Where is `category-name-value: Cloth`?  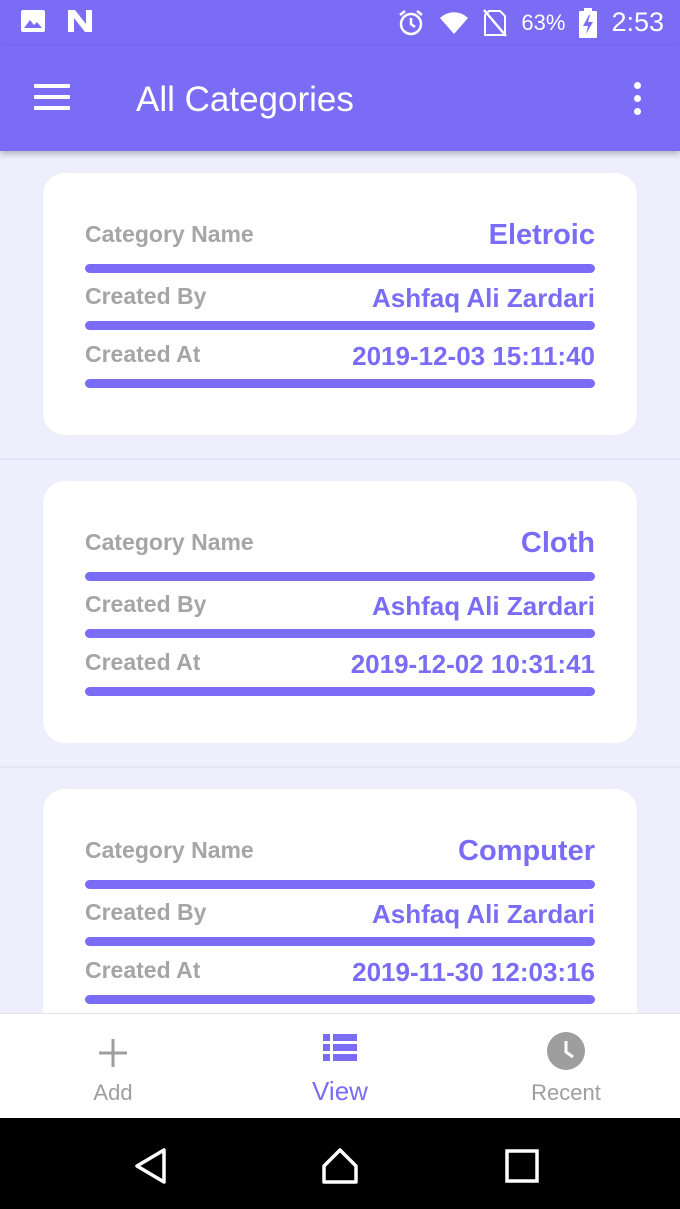
category-name-value: Cloth is located at coordinates (557, 543).